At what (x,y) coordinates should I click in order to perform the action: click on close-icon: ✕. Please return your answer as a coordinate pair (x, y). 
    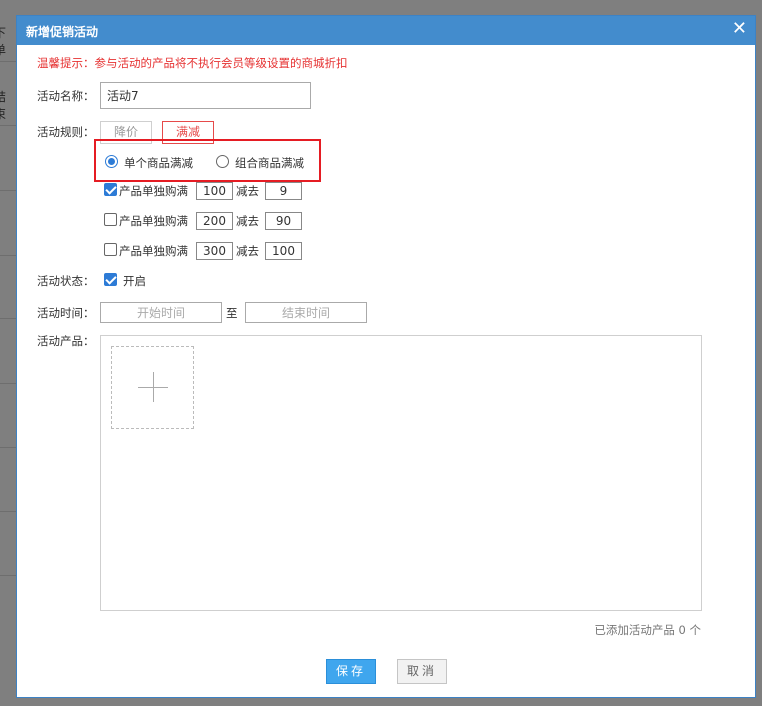
    Looking at the image, I should click on (739, 29).